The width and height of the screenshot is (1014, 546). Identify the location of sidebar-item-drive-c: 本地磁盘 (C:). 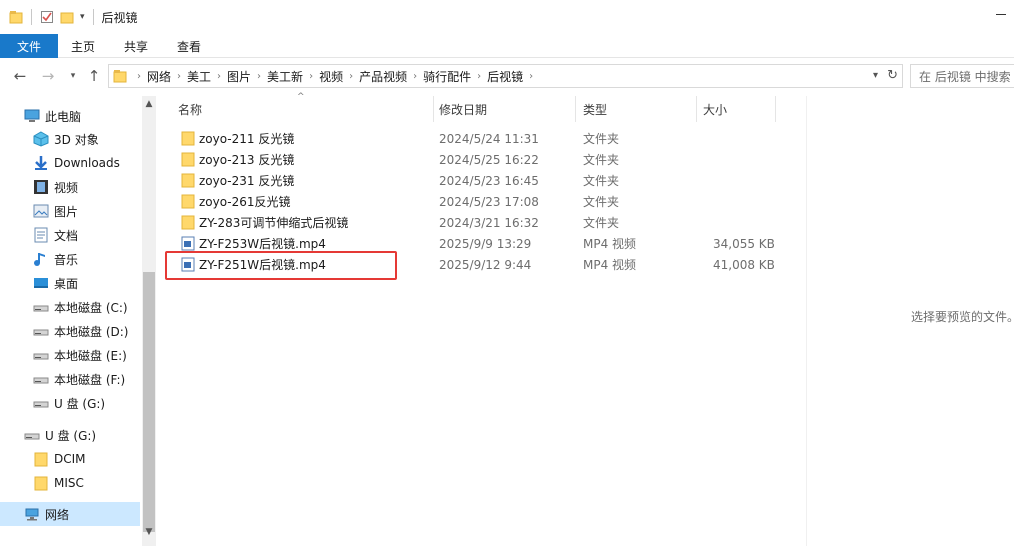
(70, 307).